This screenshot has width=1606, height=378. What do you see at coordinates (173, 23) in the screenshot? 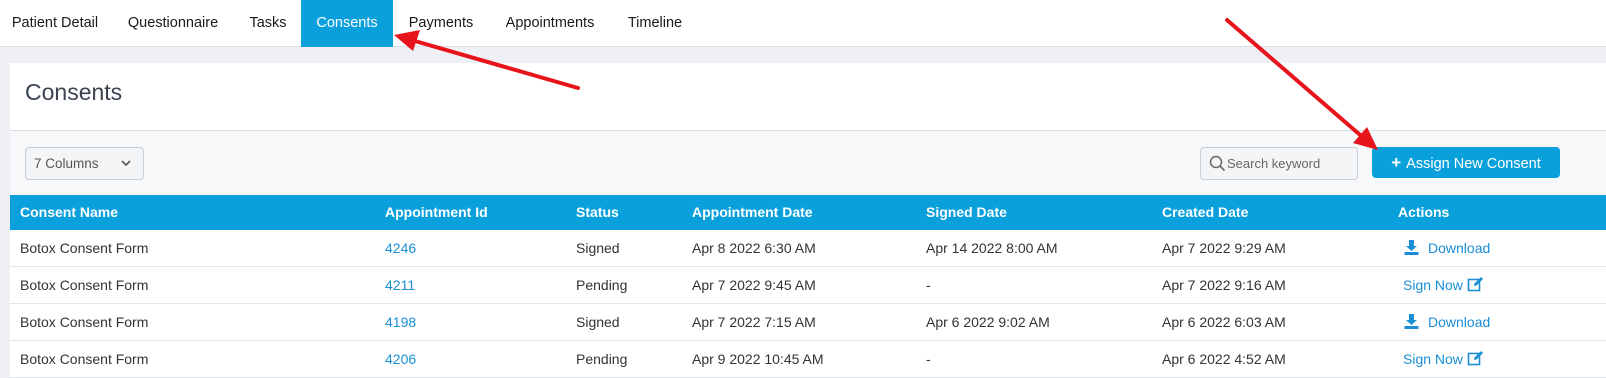
I see `tab-questionnaire: Questionnaire` at bounding box center [173, 23].